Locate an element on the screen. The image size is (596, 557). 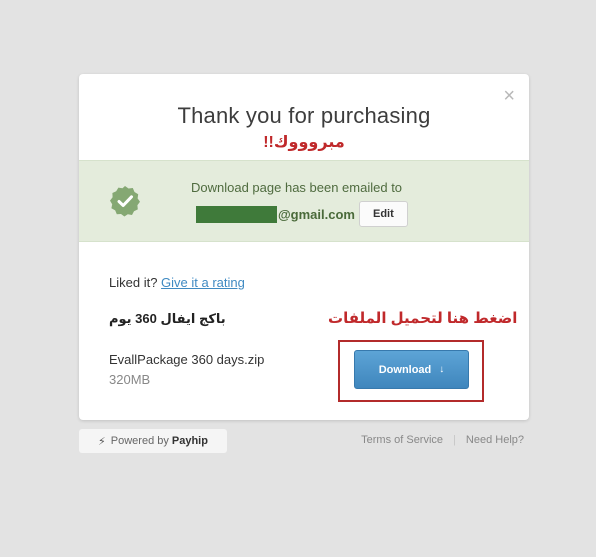
download-arrow-icon: ↓ is located at coordinates (442, 369).